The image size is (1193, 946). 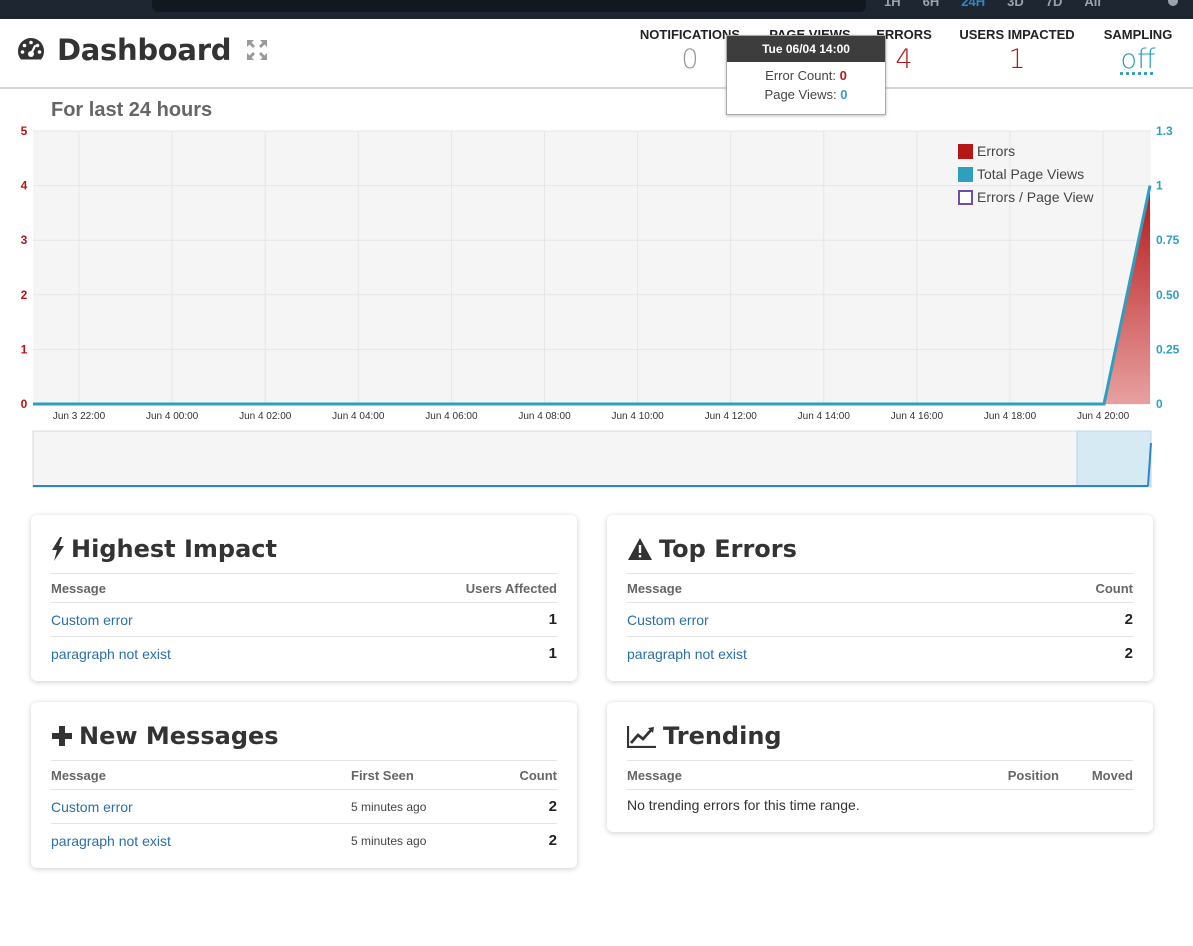 What do you see at coordinates (358, 416) in the screenshot?
I see `x-tick-label: Jun 4 04:00` at bounding box center [358, 416].